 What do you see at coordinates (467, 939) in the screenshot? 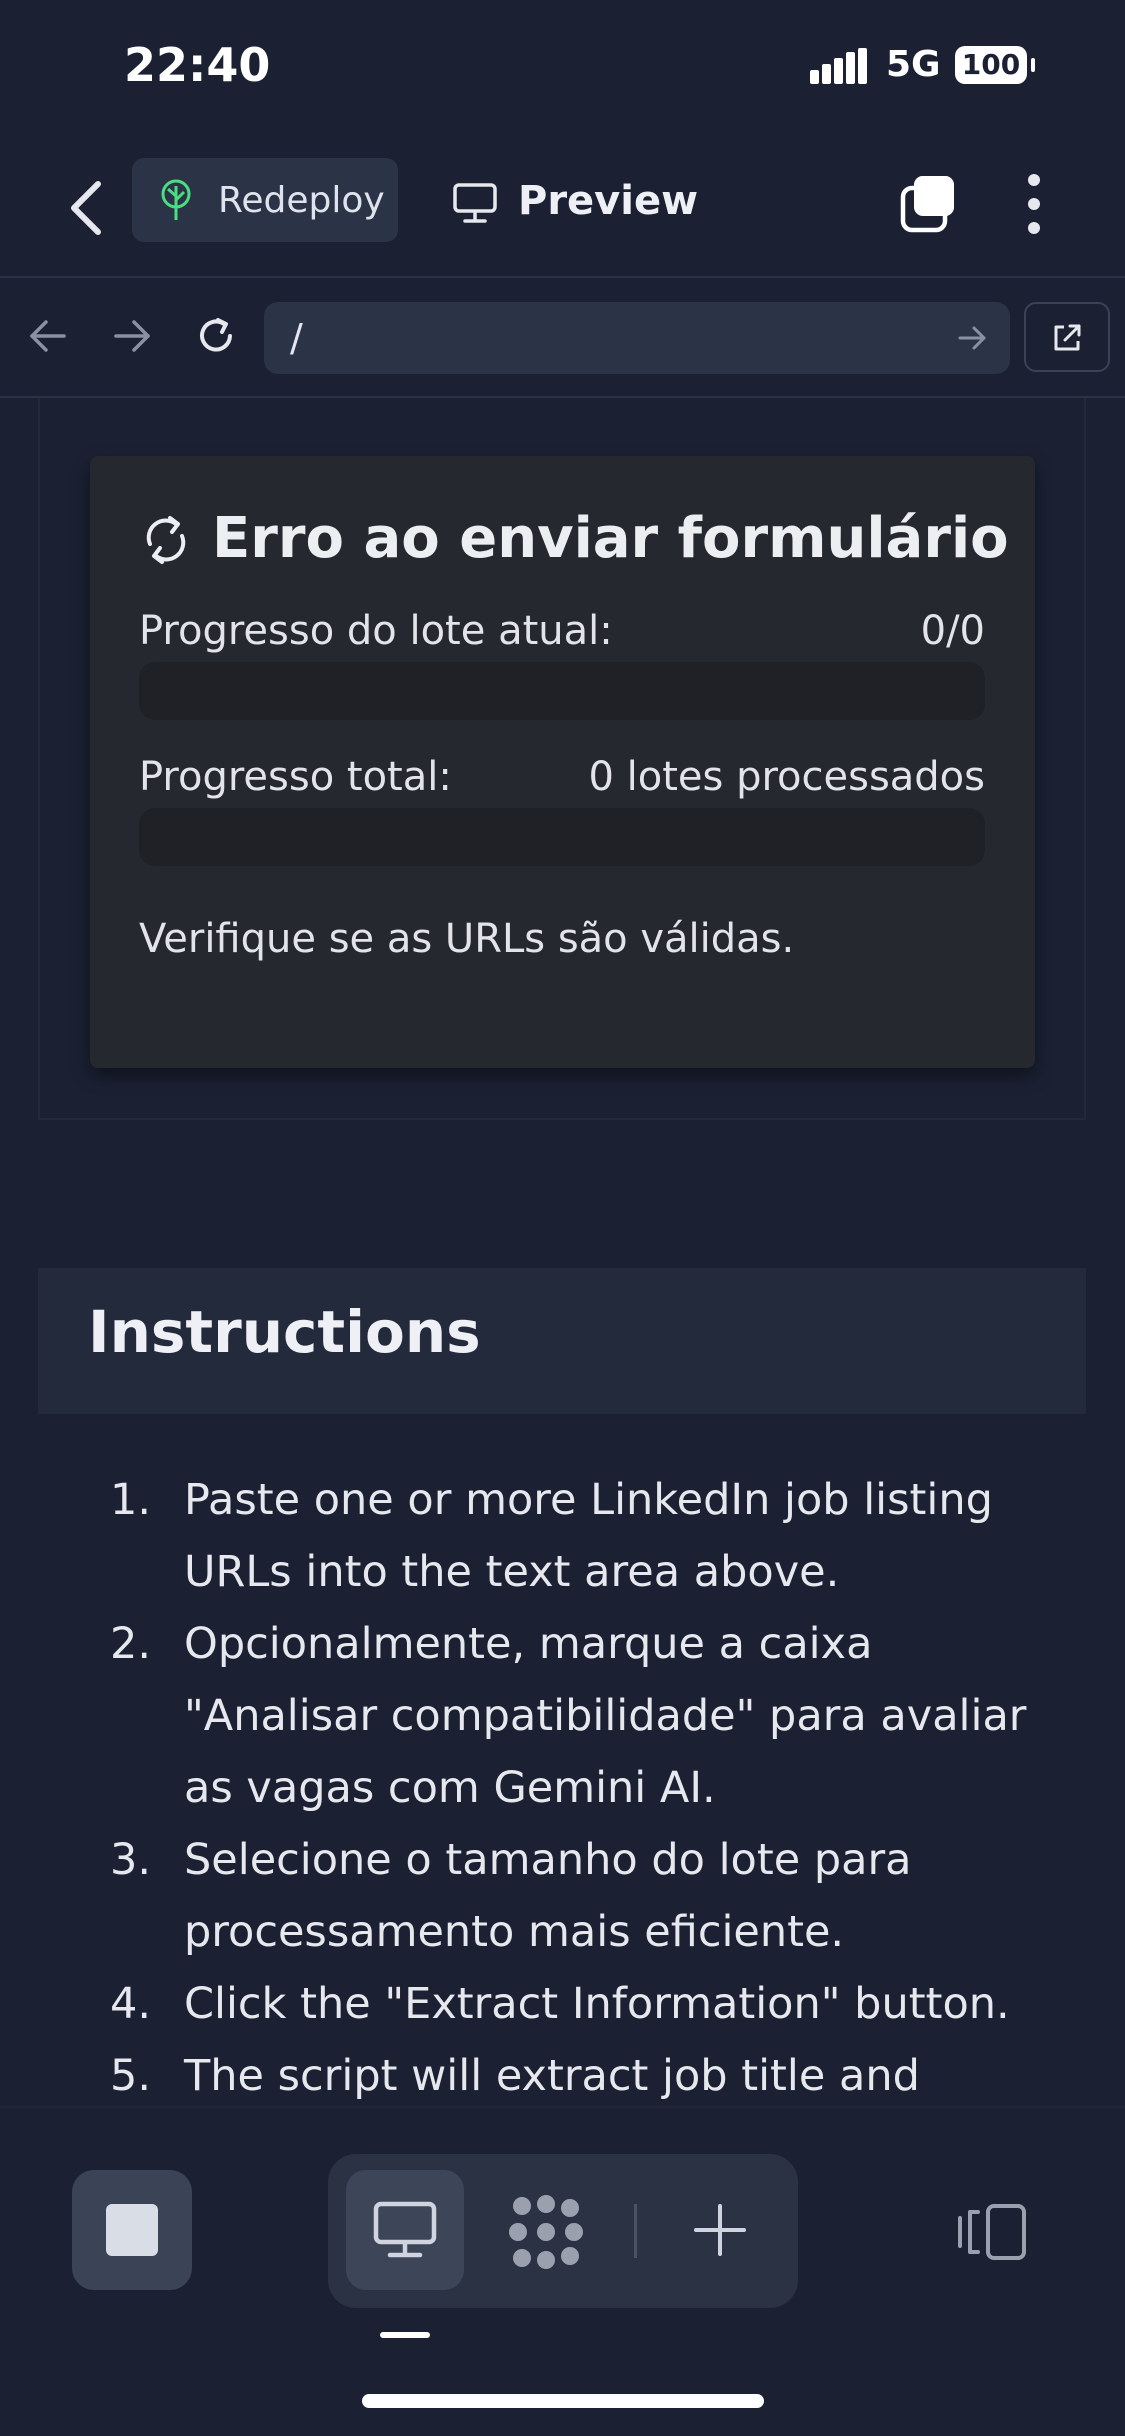
I see `error-message: Verifique se as URLs são válidas.` at bounding box center [467, 939].